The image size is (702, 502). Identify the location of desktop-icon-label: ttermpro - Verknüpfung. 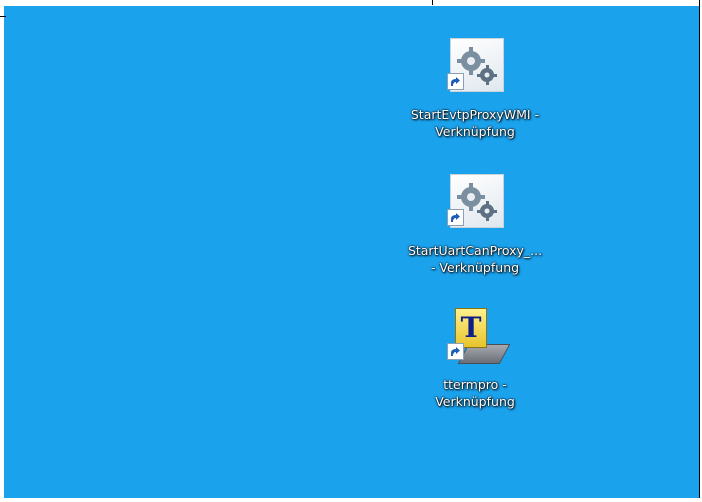
(475, 393).